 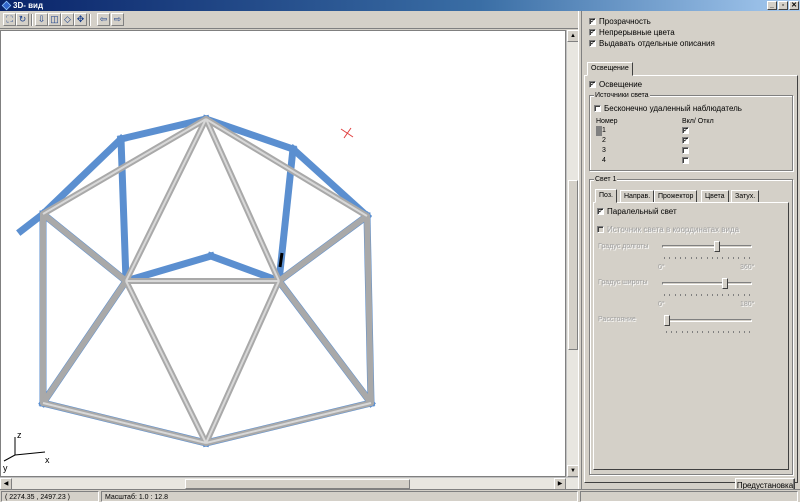 What do you see at coordinates (615, 84) in the screenshot?
I see `lighting-checkbox: ✓ Освещение` at bounding box center [615, 84].